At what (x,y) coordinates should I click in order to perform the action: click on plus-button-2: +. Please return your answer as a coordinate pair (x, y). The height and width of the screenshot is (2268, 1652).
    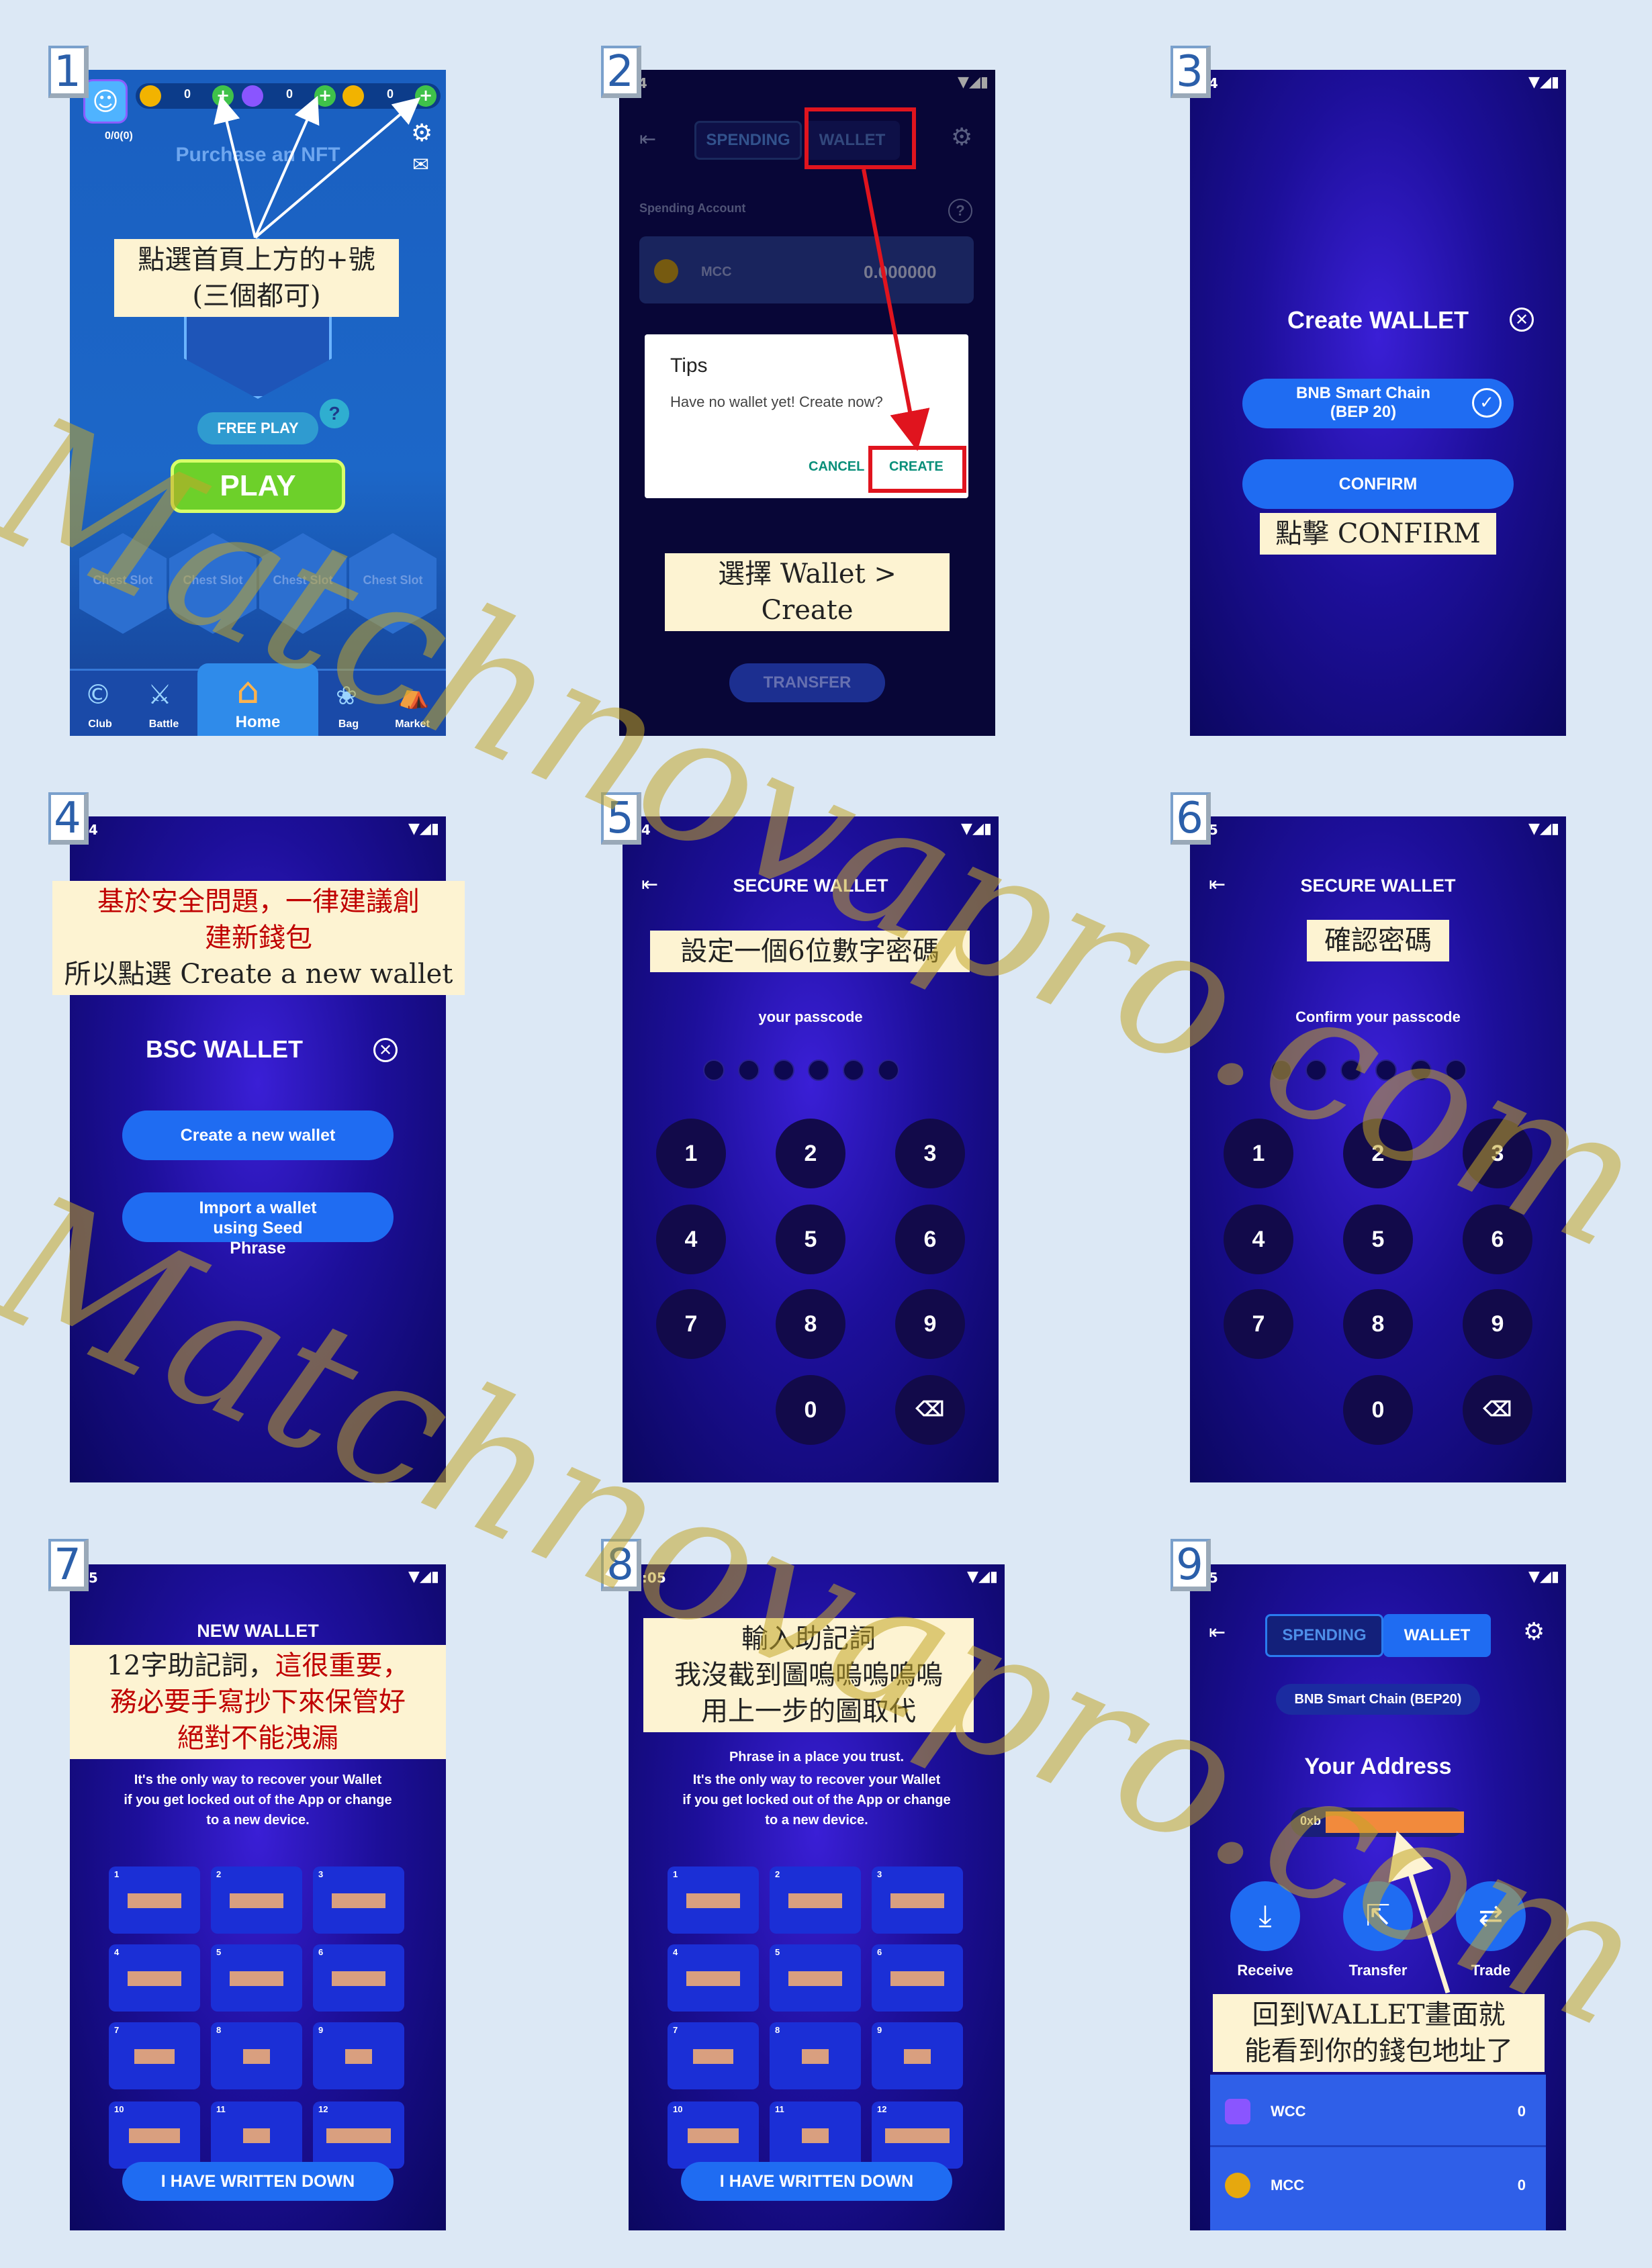
    Looking at the image, I should click on (325, 96).